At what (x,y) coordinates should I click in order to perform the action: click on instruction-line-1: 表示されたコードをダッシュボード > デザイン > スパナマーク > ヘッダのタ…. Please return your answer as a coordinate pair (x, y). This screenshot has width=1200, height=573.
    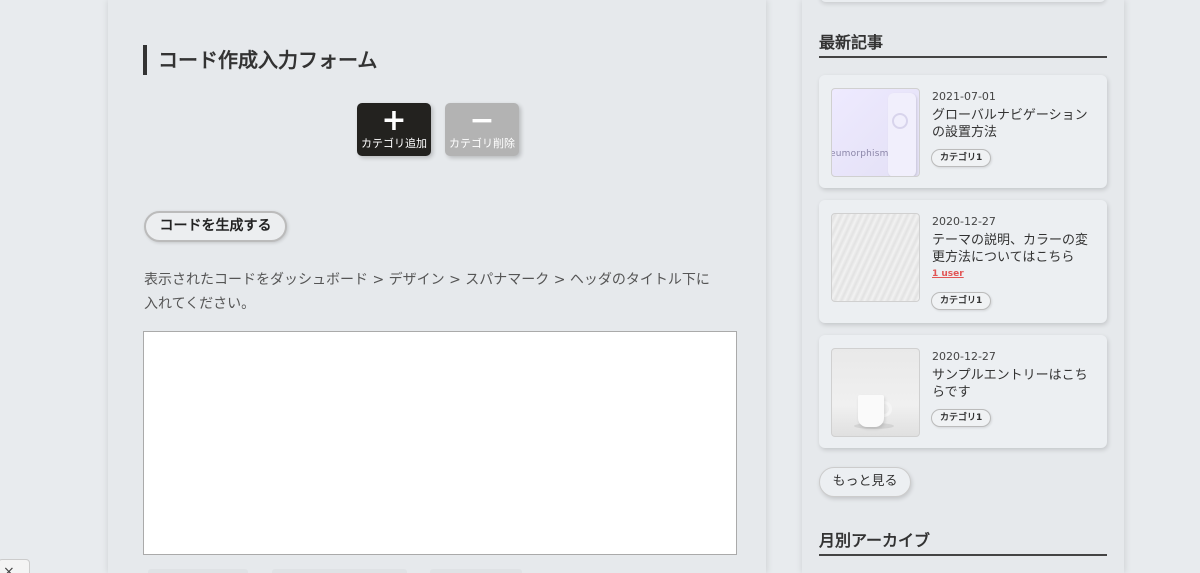
    Looking at the image, I should click on (427, 280).